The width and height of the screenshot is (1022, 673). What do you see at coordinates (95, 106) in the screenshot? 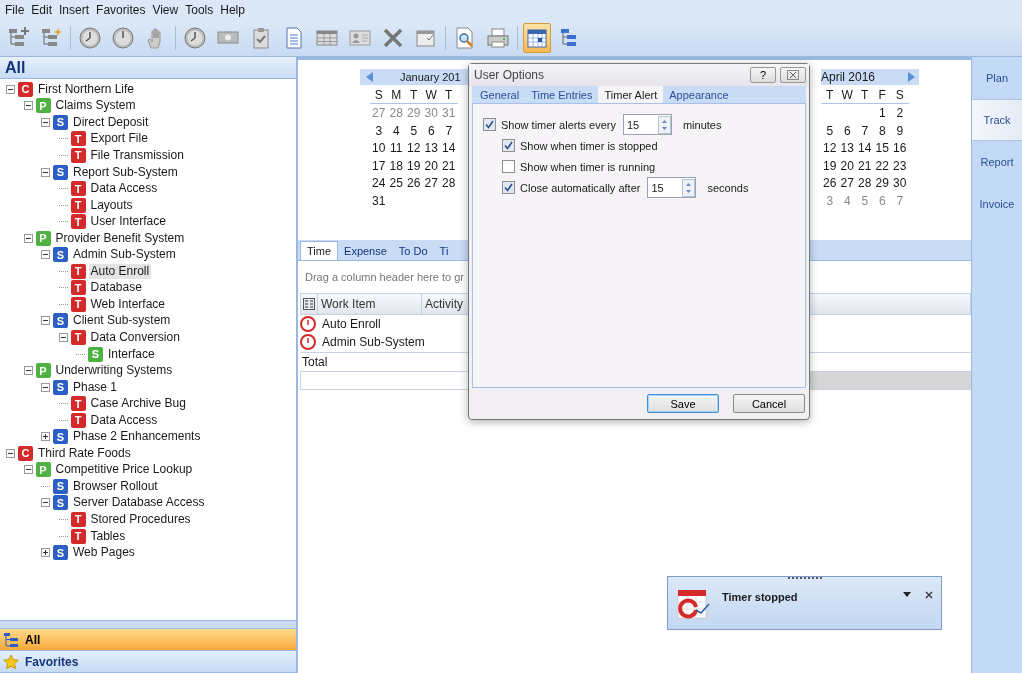
I see `tree-item: Claims System` at bounding box center [95, 106].